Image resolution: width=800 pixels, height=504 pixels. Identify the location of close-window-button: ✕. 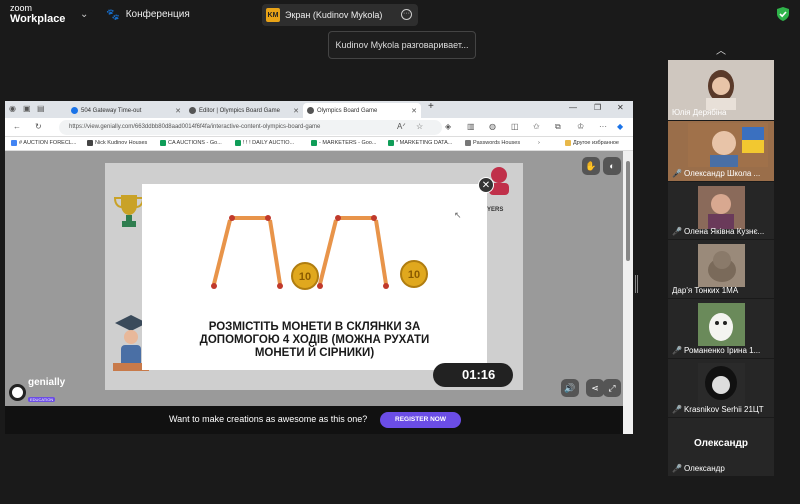
(620, 107).